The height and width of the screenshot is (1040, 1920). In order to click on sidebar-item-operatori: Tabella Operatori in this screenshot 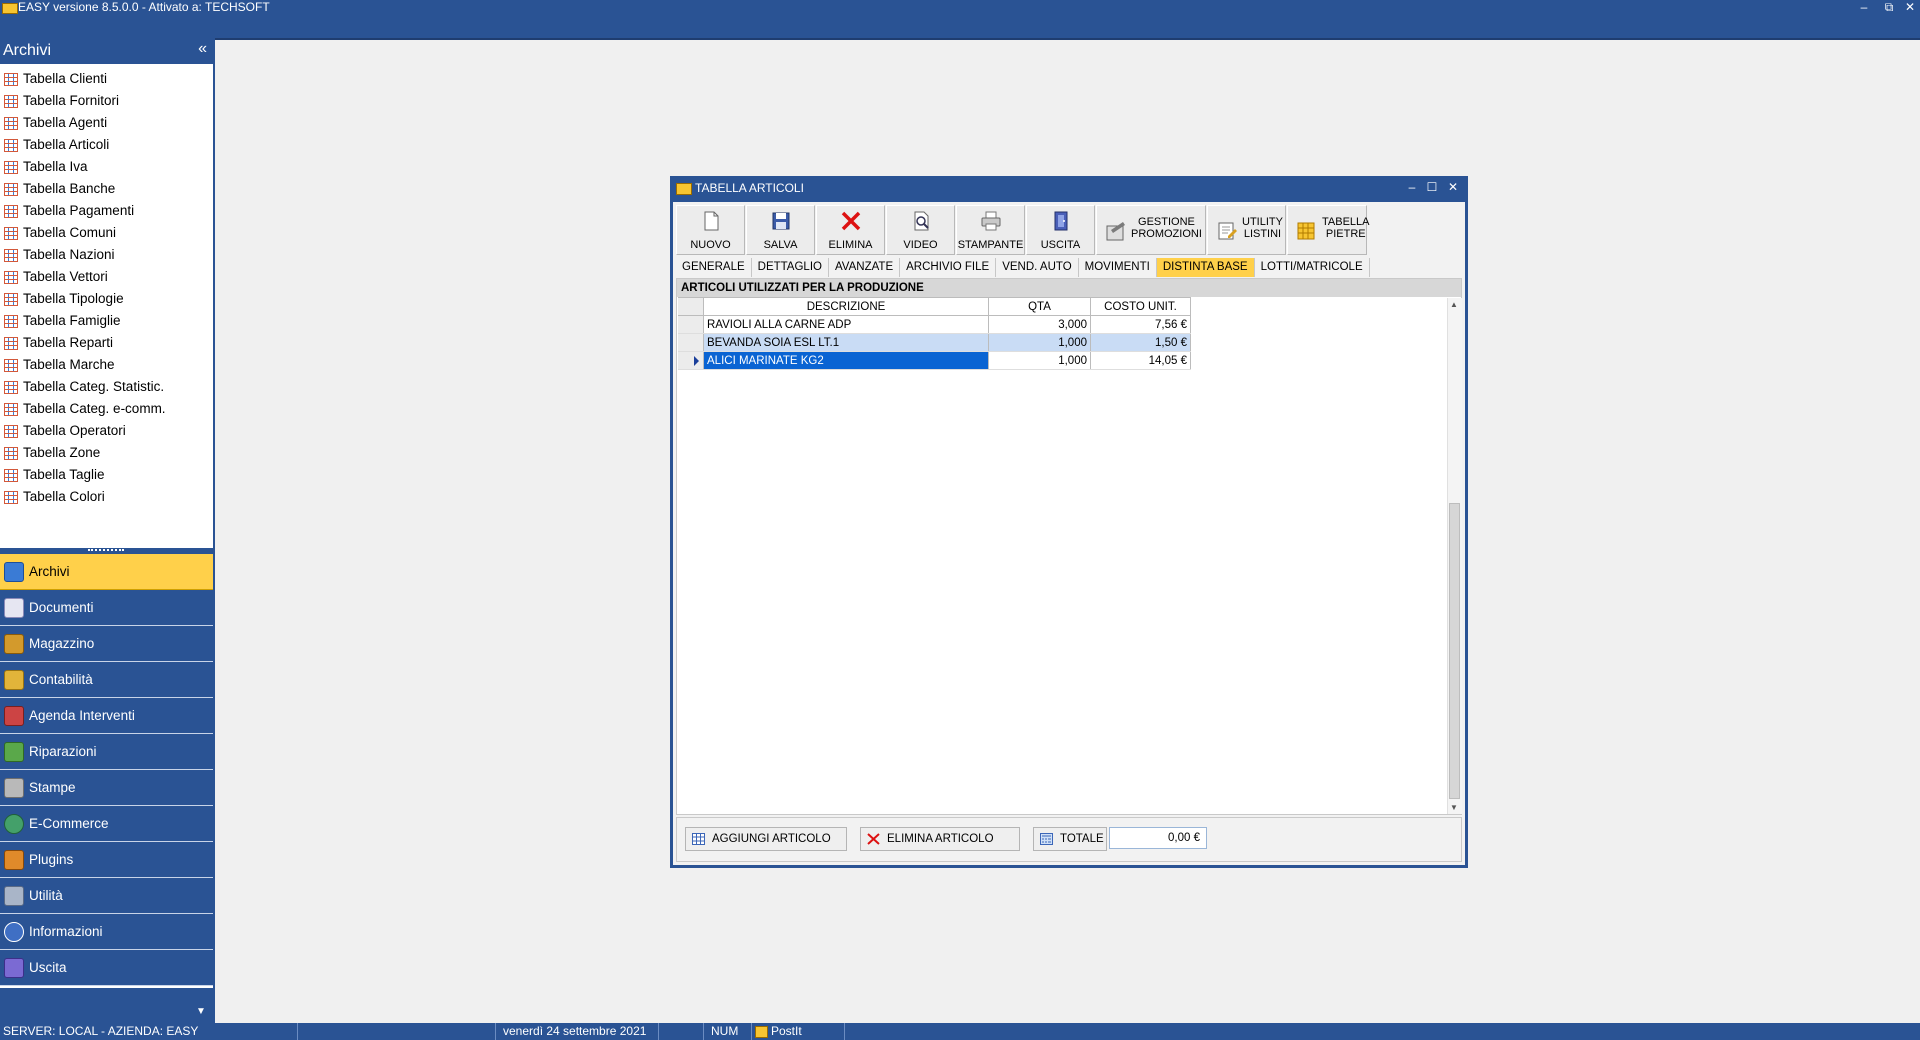, I will do `click(106, 431)`.